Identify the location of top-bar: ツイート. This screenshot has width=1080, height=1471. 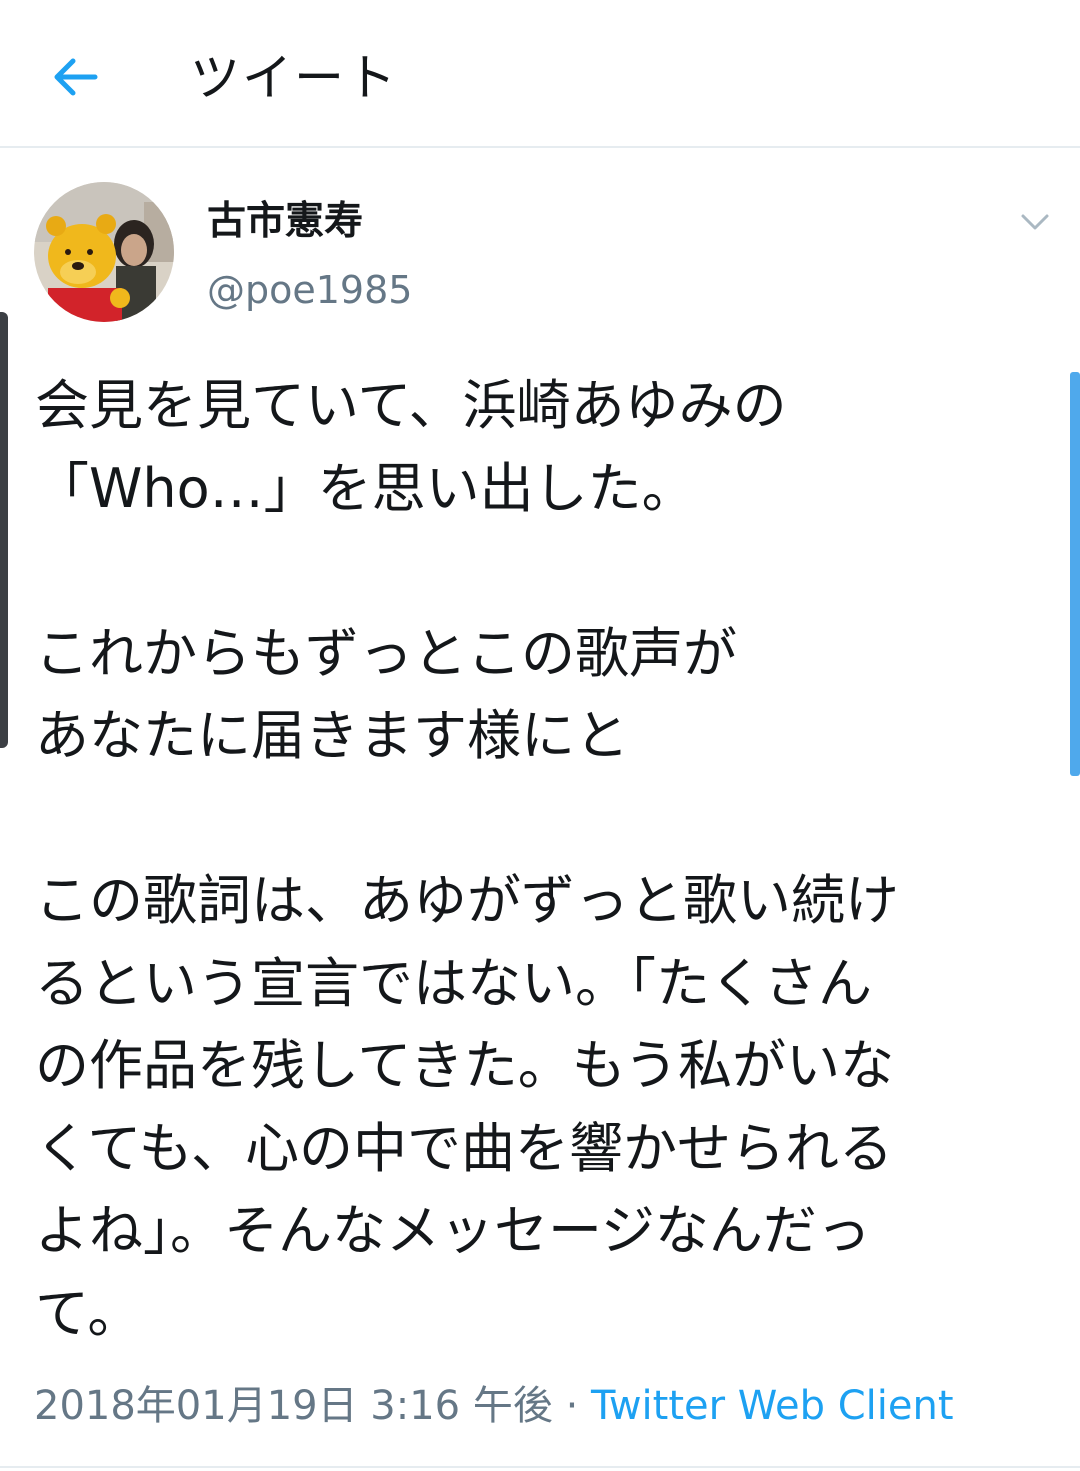
(540, 74).